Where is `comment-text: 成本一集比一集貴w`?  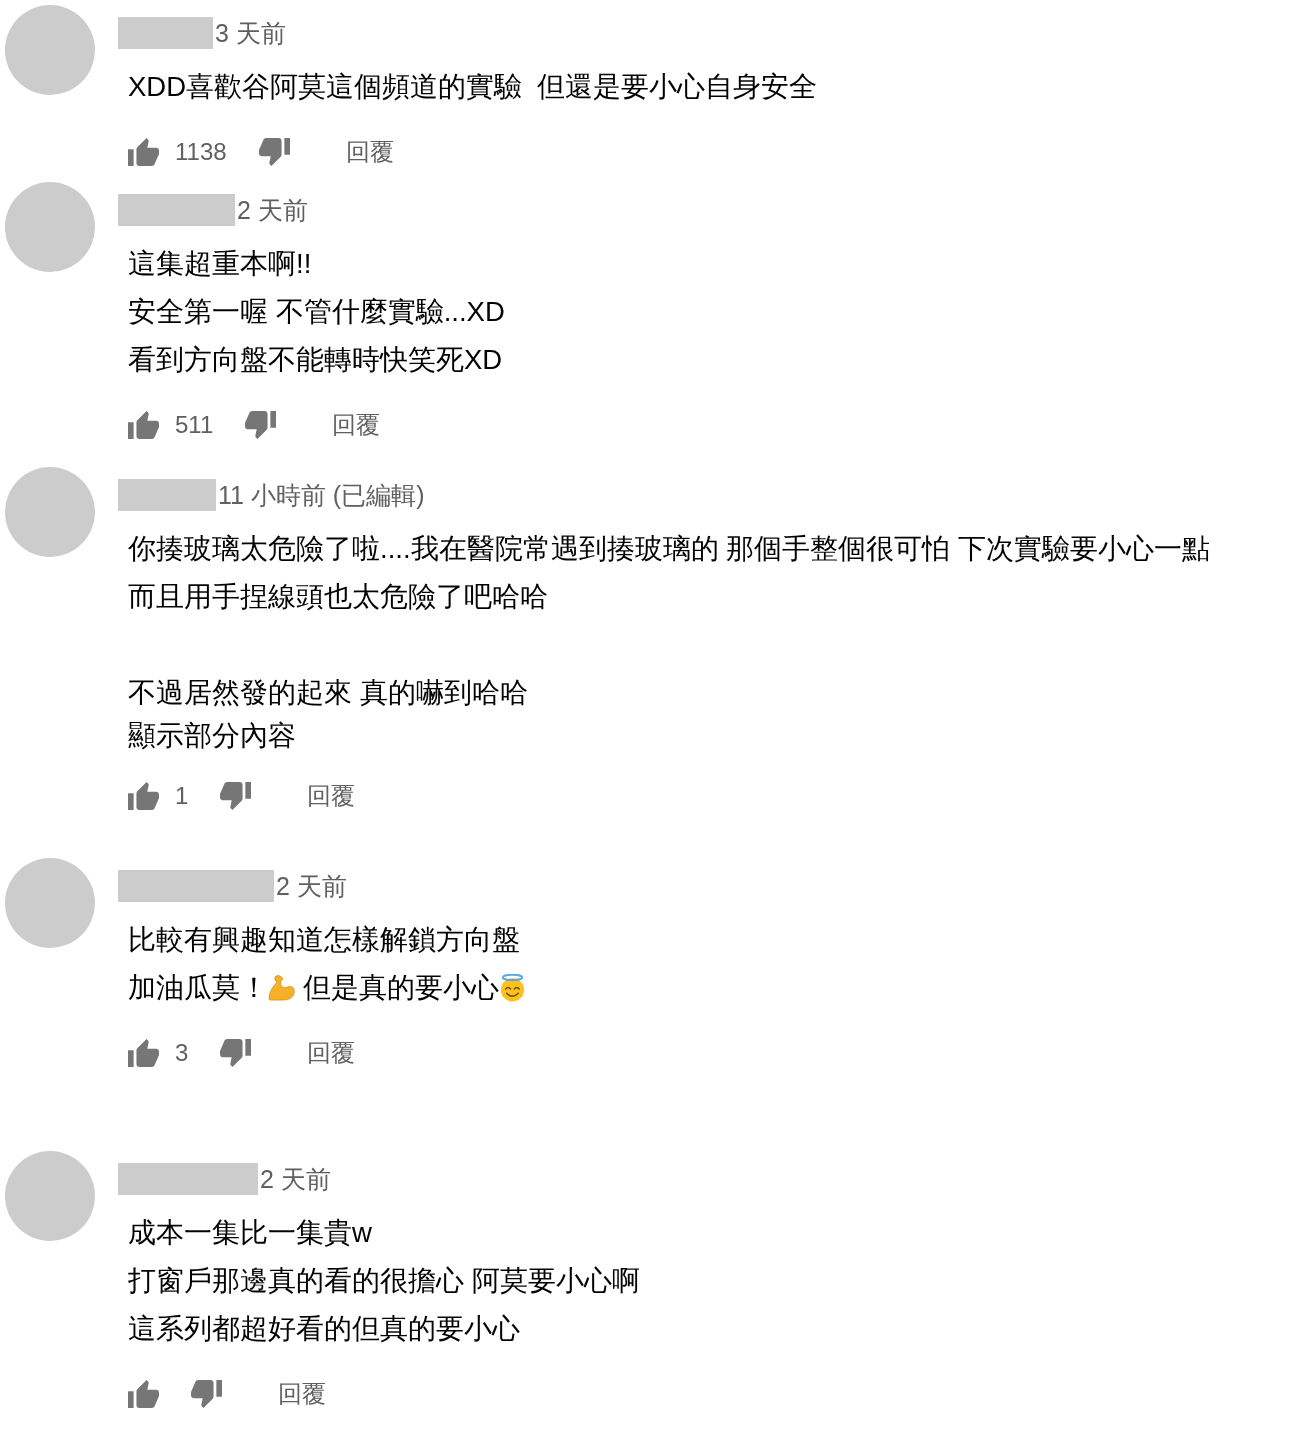
comment-text: 成本一集比一集貴w is located at coordinates (250, 1232).